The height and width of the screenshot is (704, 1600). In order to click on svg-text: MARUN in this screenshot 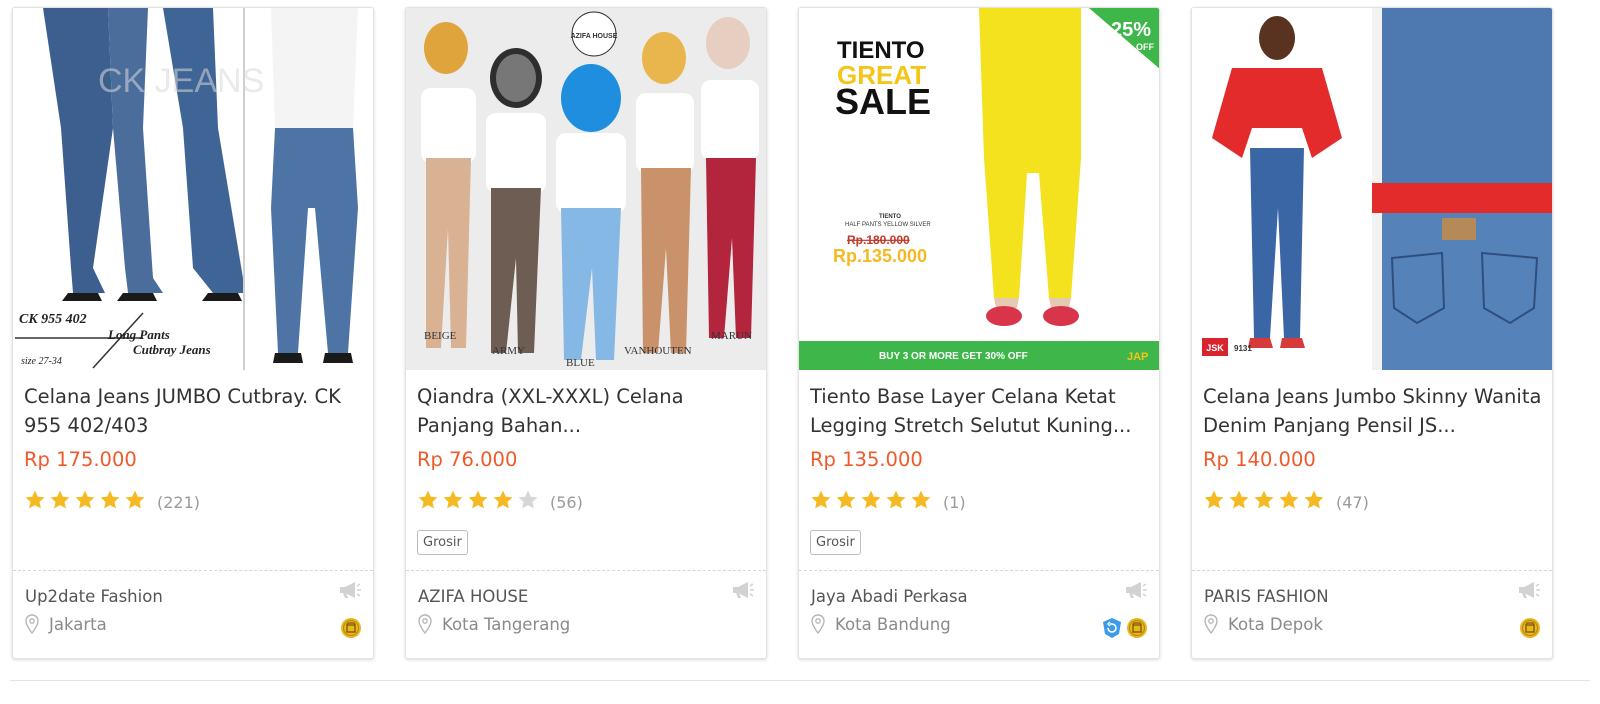, I will do `click(731, 336)`.